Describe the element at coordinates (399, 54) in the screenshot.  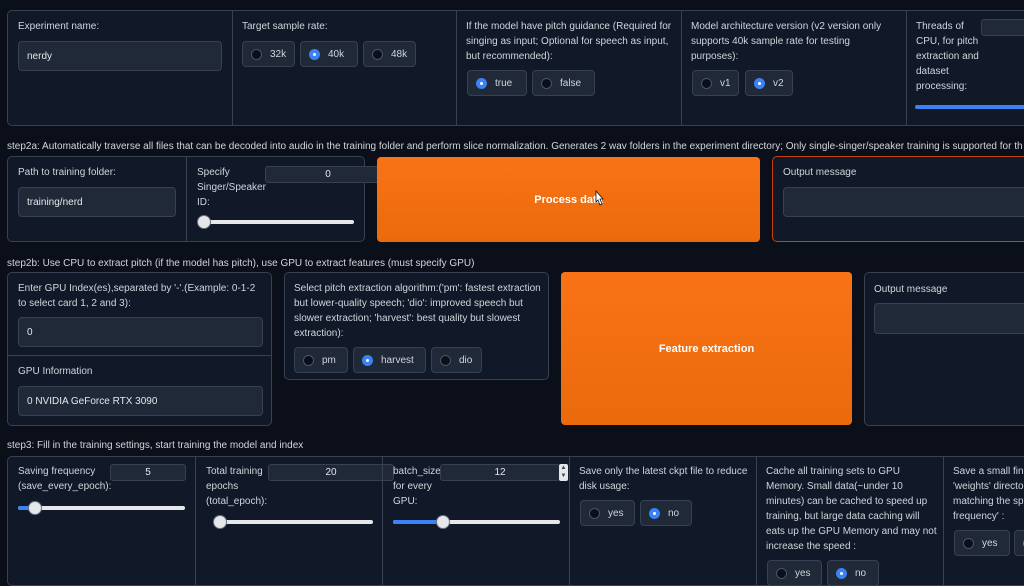
I see `radio-label: 48k` at that location.